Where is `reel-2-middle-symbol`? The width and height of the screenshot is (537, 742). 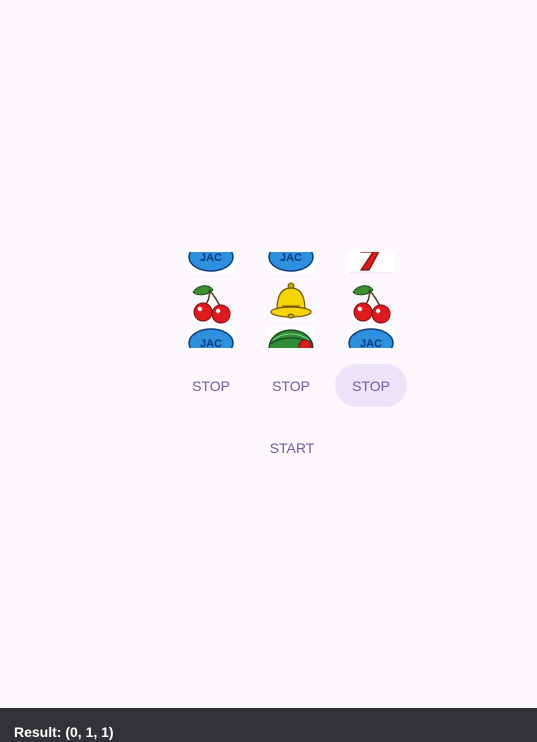
reel-2-middle-symbol is located at coordinates (291, 301).